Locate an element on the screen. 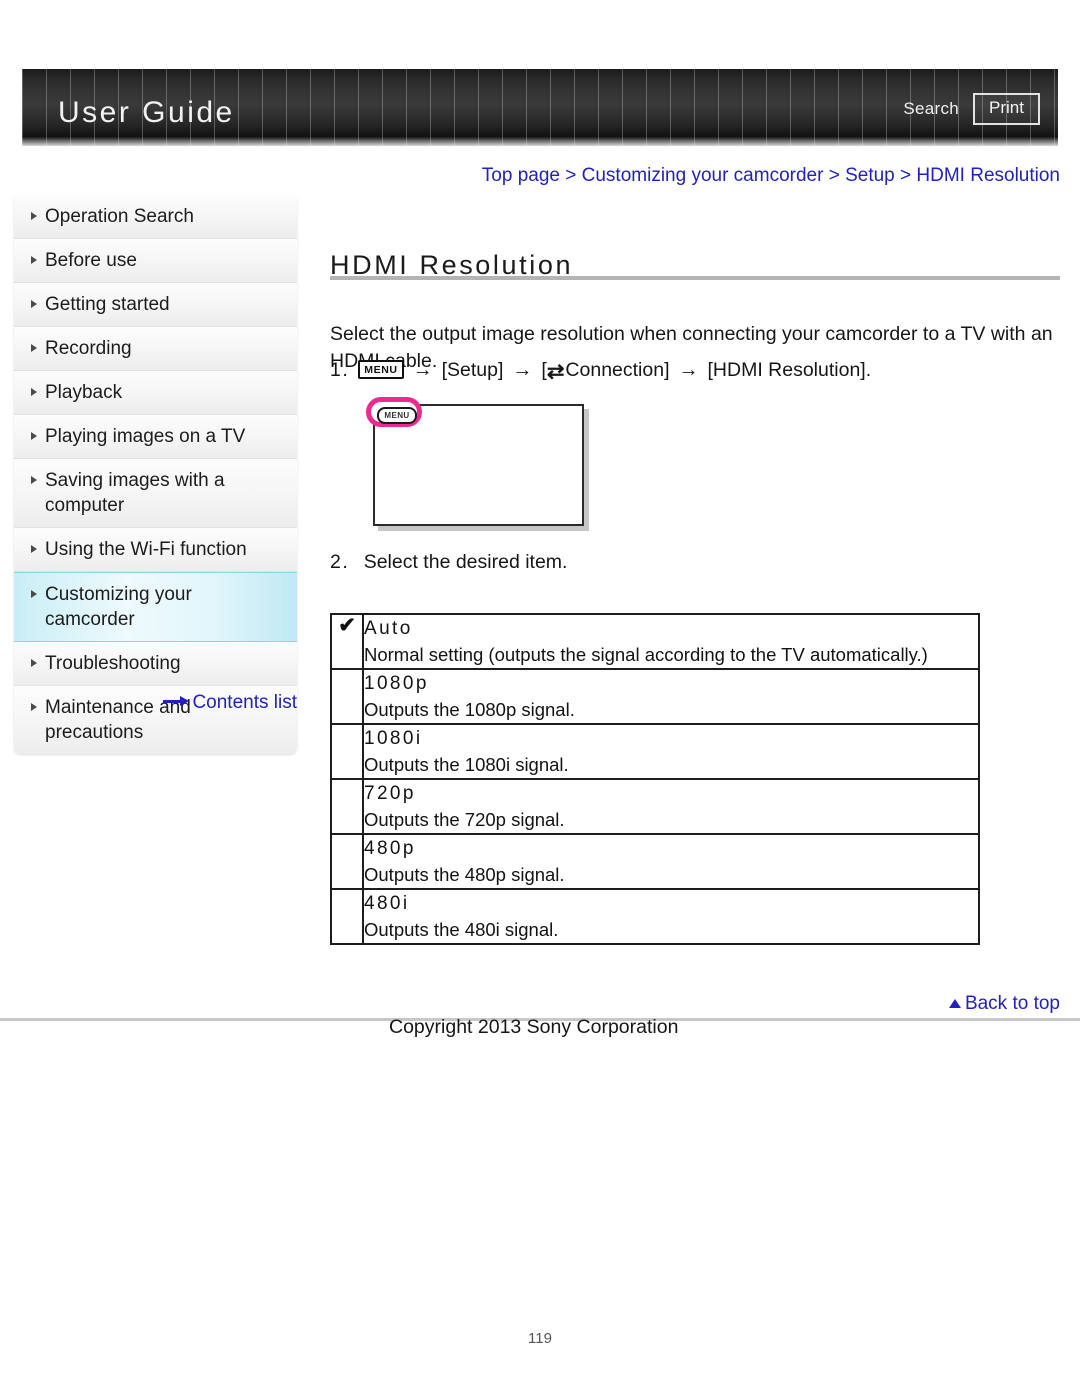 This screenshot has width=1080, height=1397. sidebar-item-operation-search: Operation Search is located at coordinates (155, 217).